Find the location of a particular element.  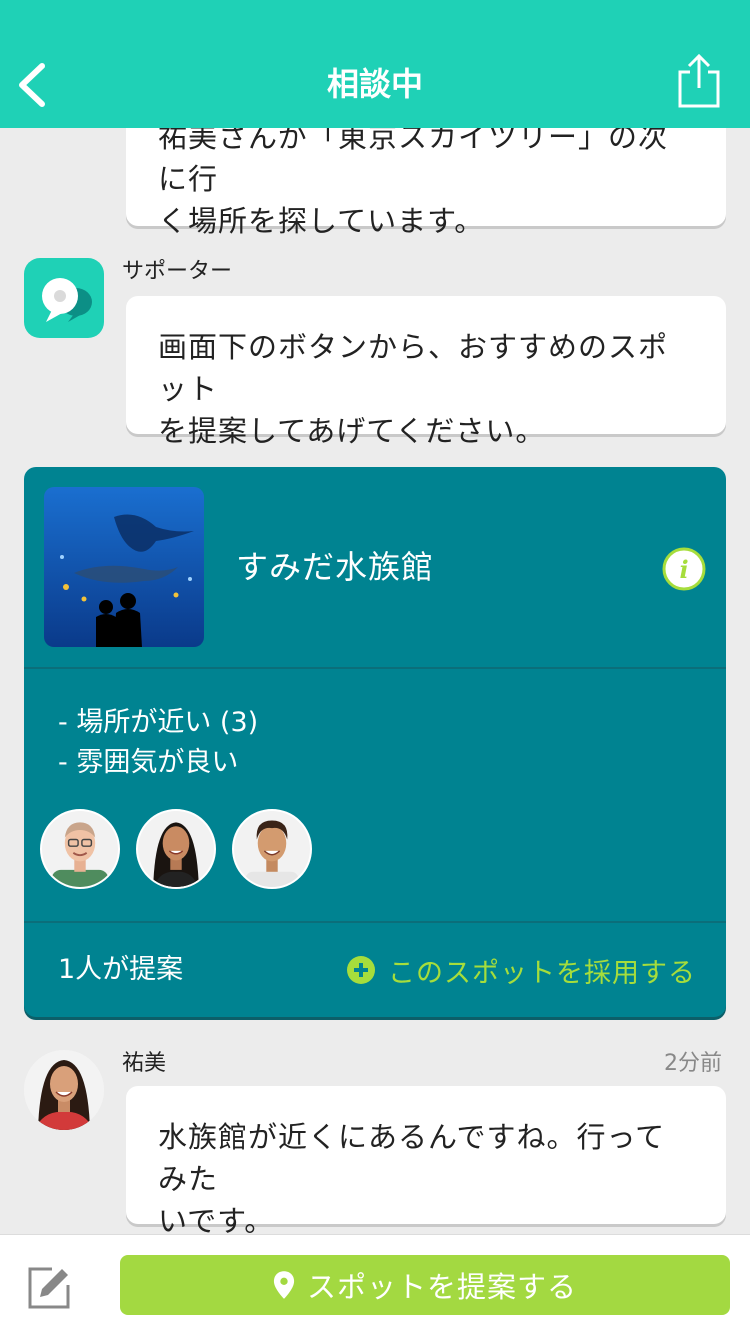

sender-name: 祐美 is located at coordinates (144, 1063).